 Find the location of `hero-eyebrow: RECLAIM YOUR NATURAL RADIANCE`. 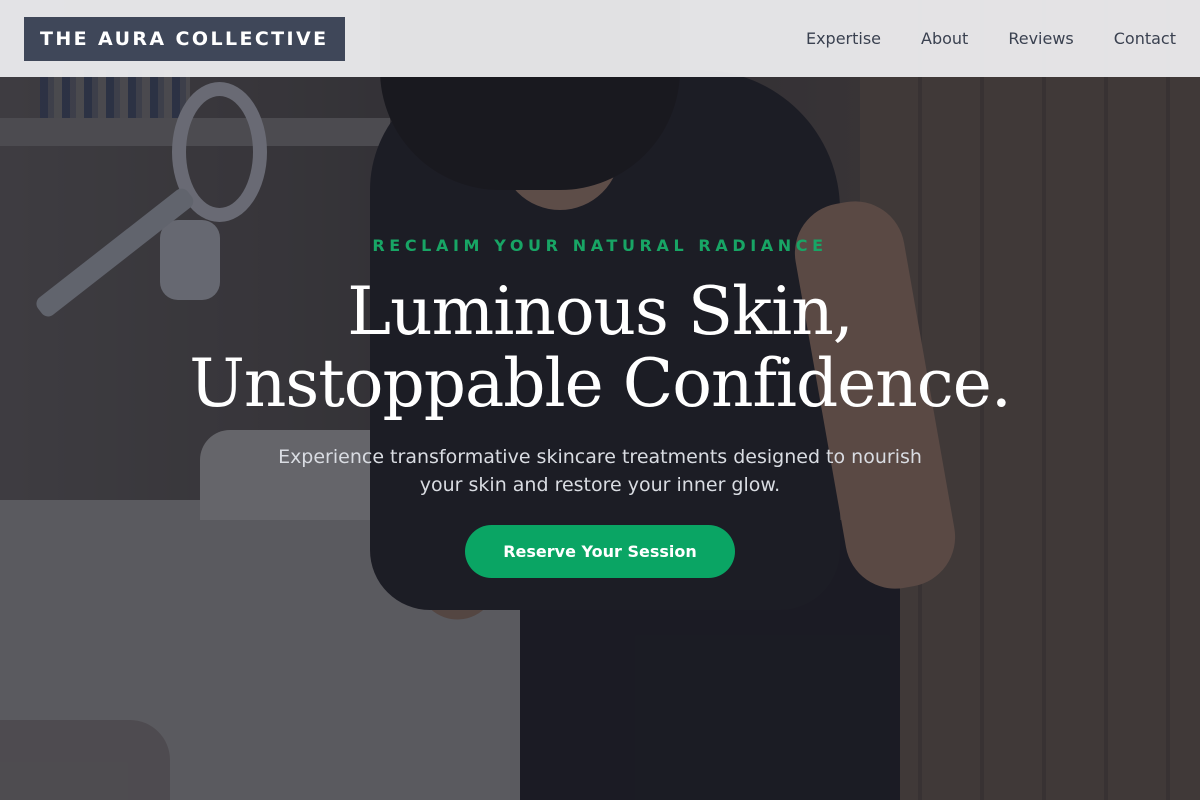

hero-eyebrow: RECLAIM YOUR NATURAL RADIANCE is located at coordinates (600, 245).